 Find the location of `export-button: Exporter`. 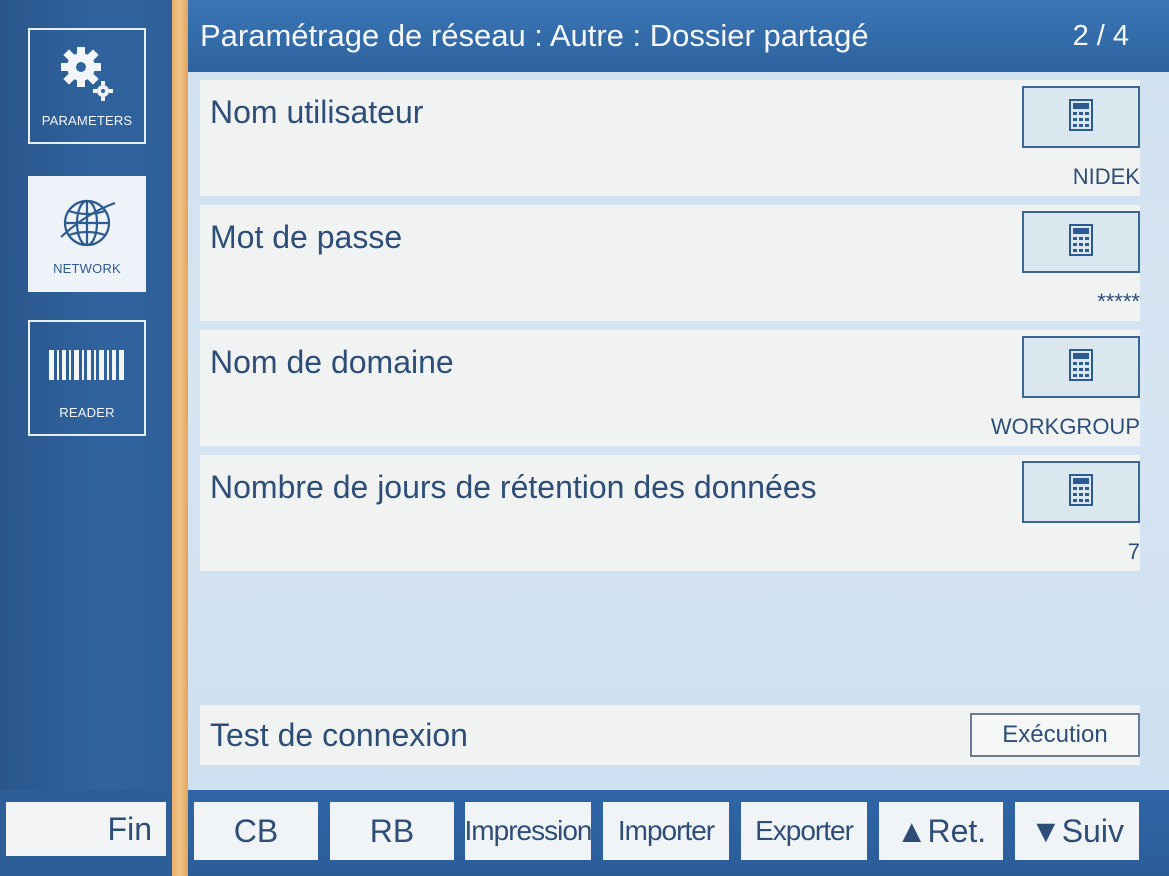

export-button: Exporter is located at coordinates (804, 831).